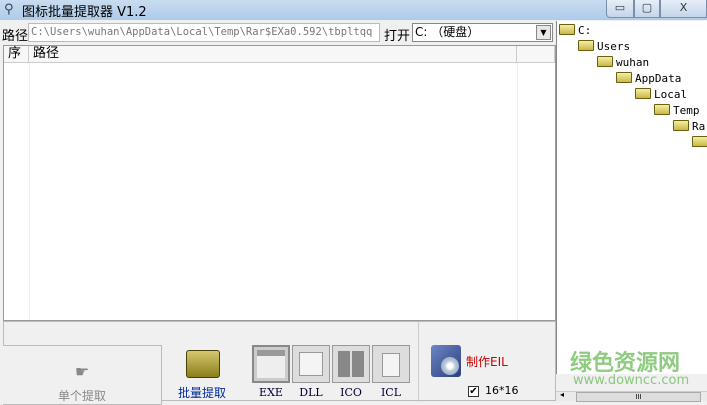 This screenshot has width=707, height=405. I want to click on size-checkbox-label: 16*16, so click(502, 390).